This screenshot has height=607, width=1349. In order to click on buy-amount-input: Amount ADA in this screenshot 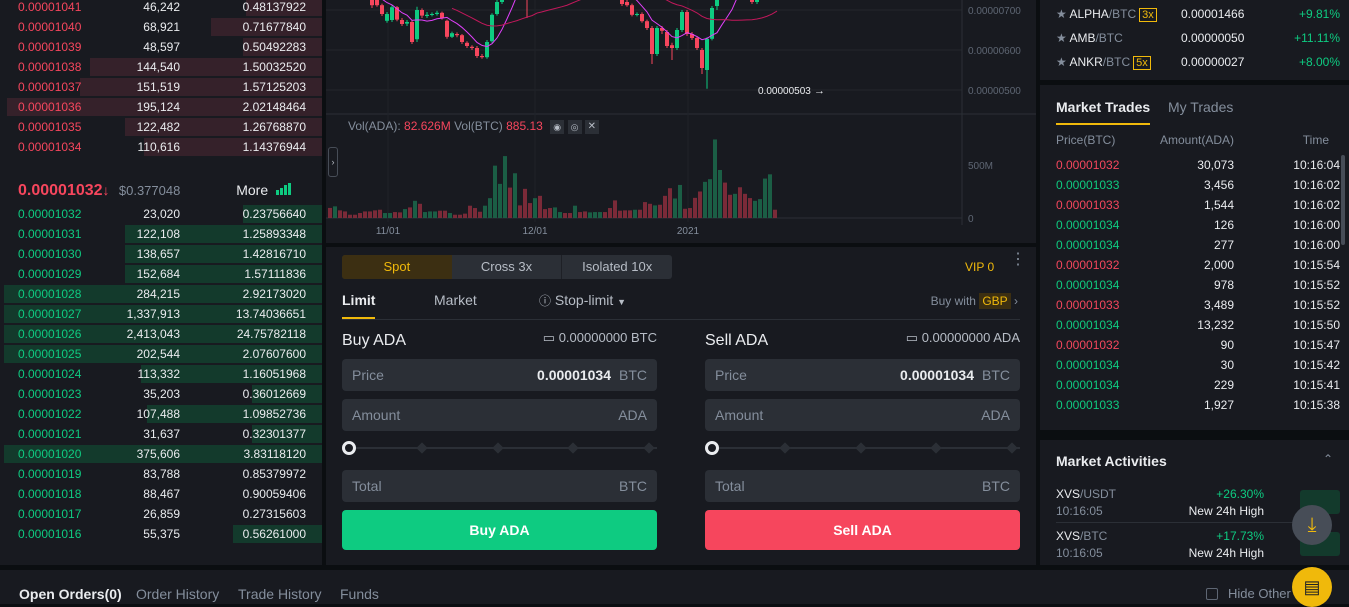, I will do `click(499, 415)`.